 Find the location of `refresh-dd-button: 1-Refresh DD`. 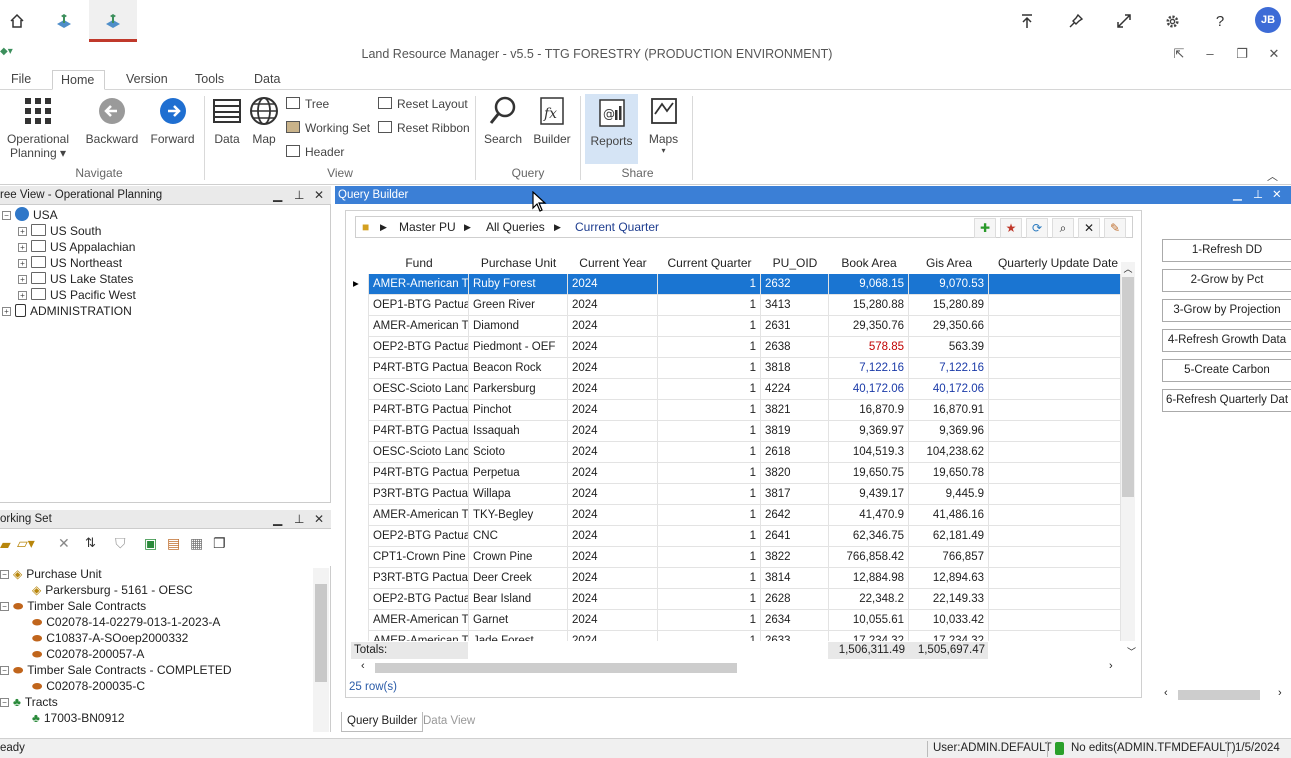

refresh-dd-button: 1-Refresh DD is located at coordinates (1226, 250).